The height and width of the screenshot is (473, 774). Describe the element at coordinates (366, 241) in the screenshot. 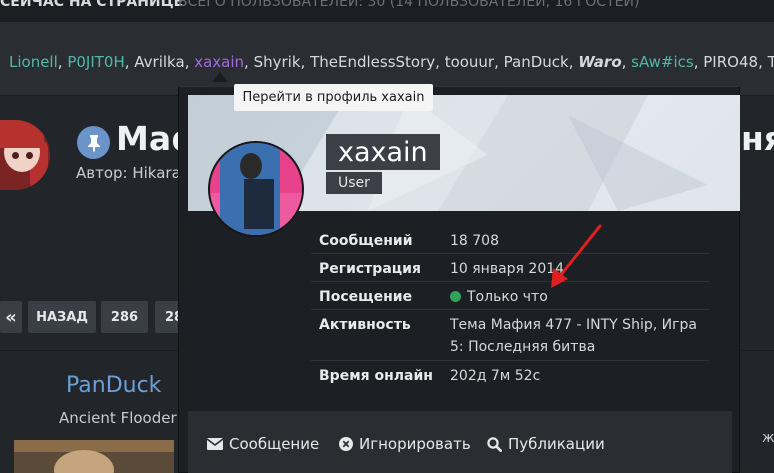

I see `stat-label: Сообщений` at that location.